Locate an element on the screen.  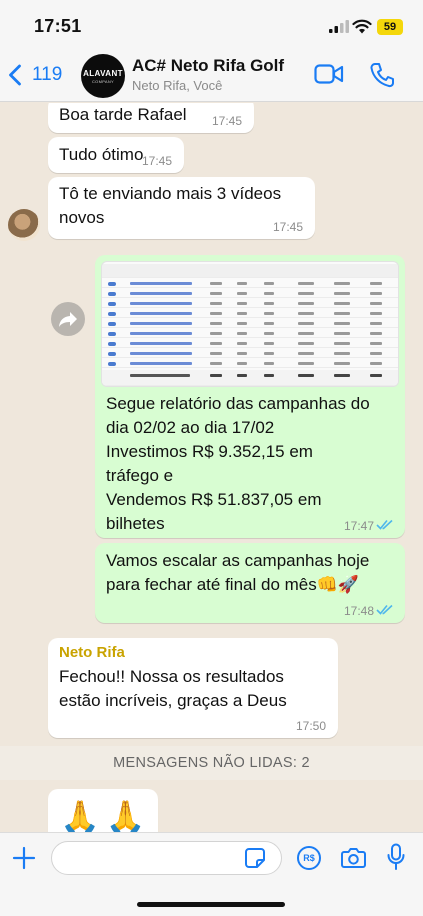
report-screenshot-image is located at coordinates (250, 324).